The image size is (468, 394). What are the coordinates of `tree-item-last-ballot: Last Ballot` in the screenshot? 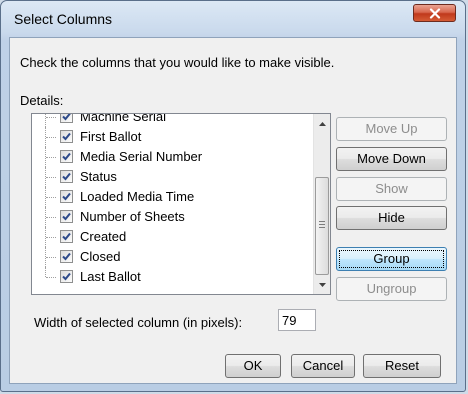 It's located at (172, 277).